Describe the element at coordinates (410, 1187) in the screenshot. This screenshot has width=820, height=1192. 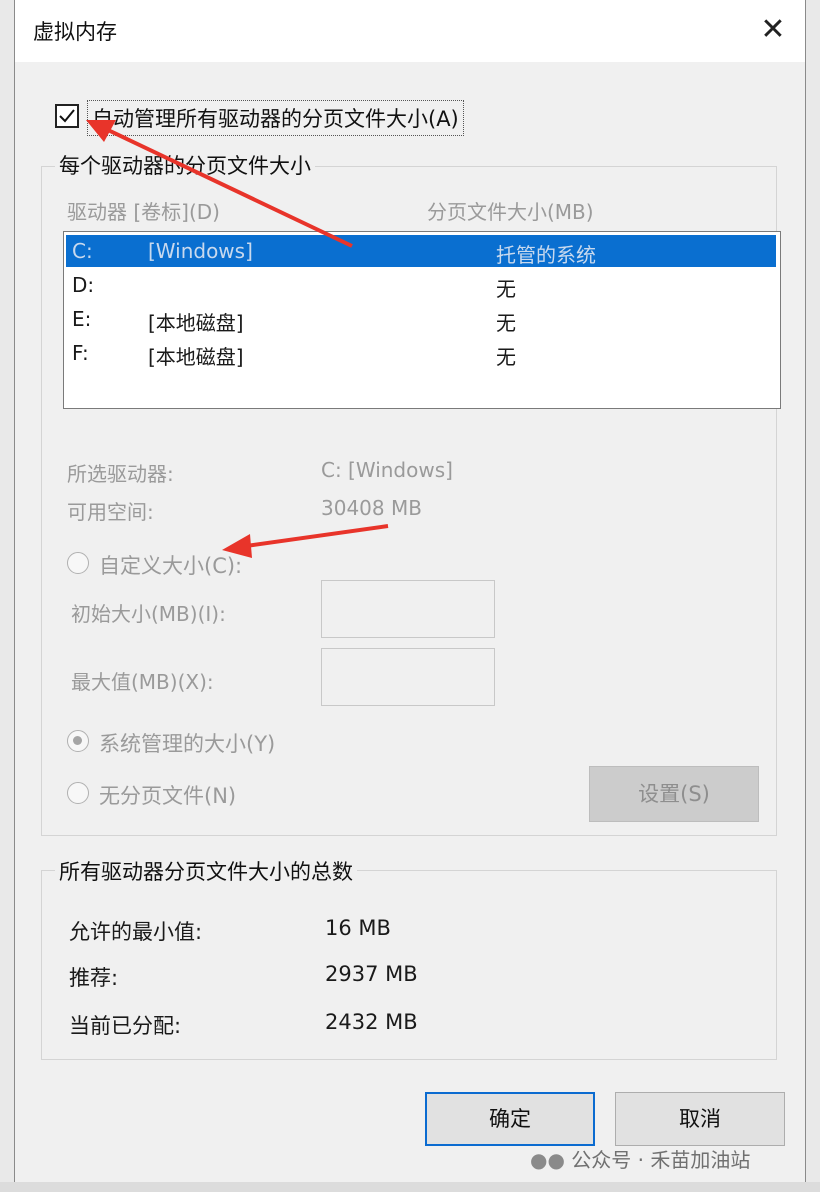
I see `bottom-strip` at that location.